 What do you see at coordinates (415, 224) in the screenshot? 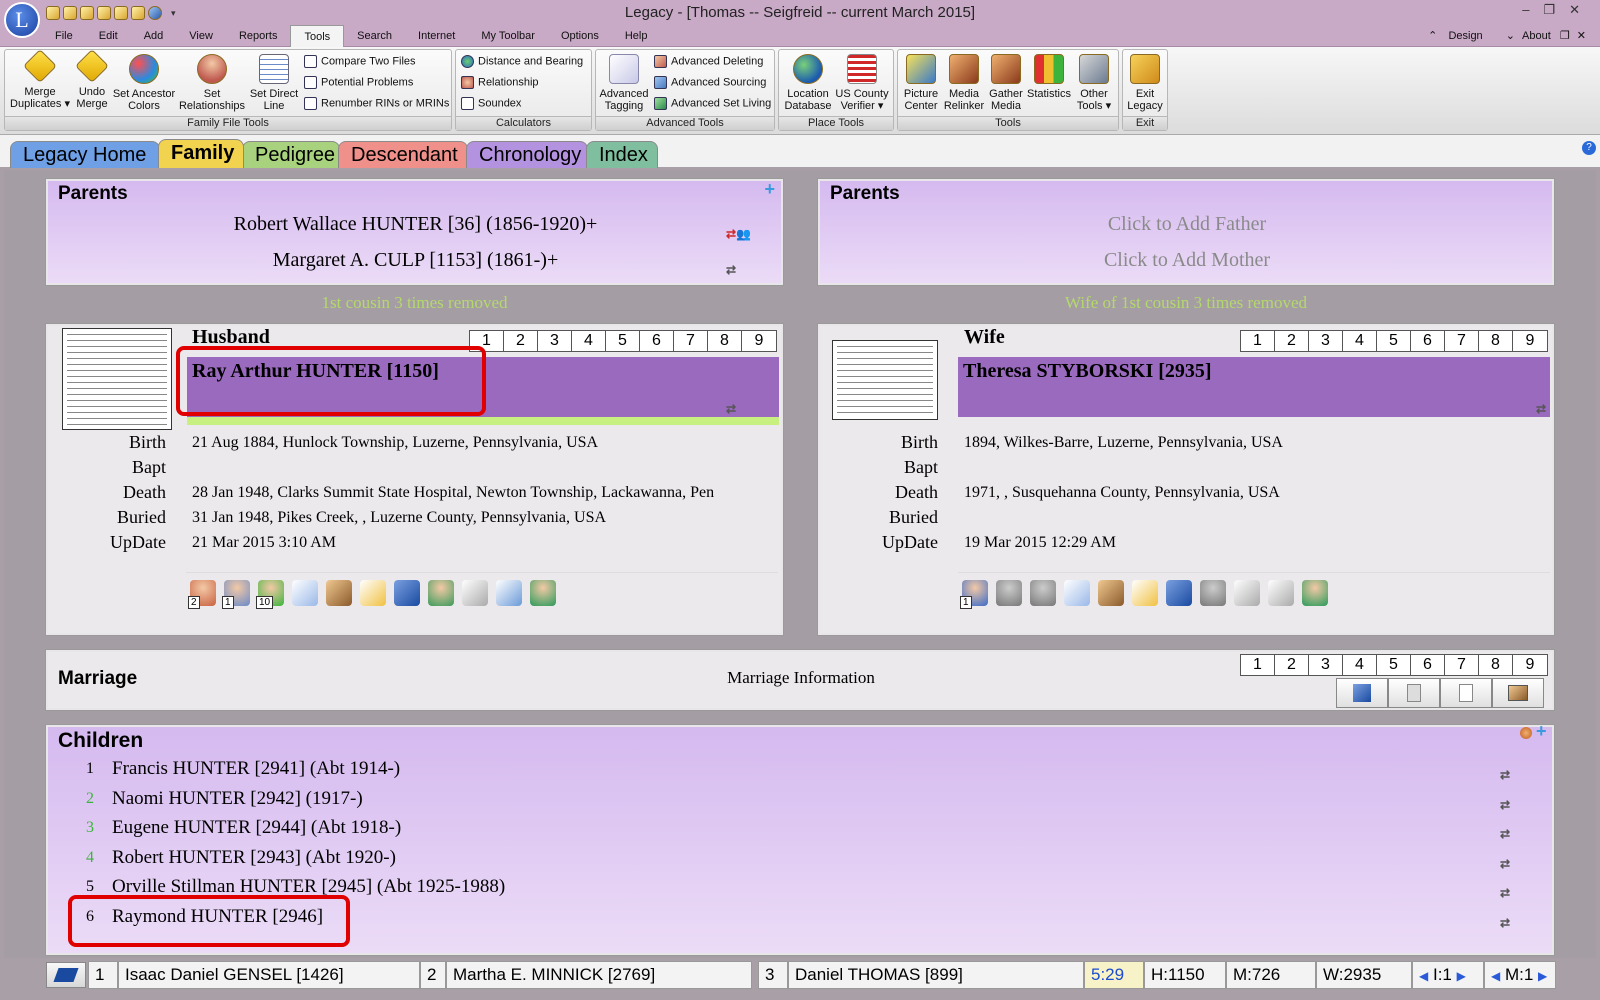
I see `husband-father-name: Robert Wallace HUNTER [36] (1856-1920)+` at bounding box center [415, 224].